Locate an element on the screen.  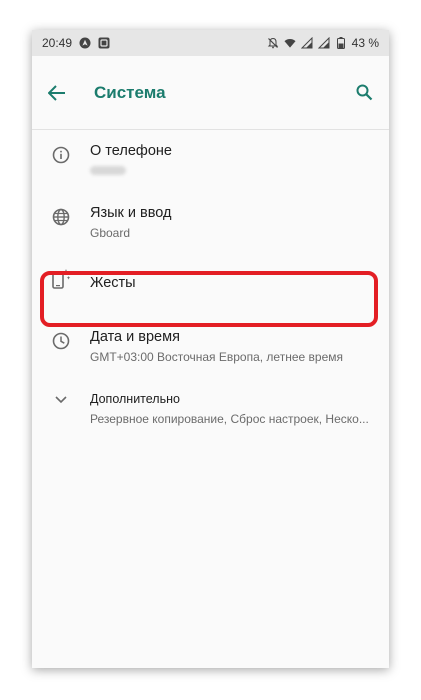
search-icon is located at coordinates (364, 93).